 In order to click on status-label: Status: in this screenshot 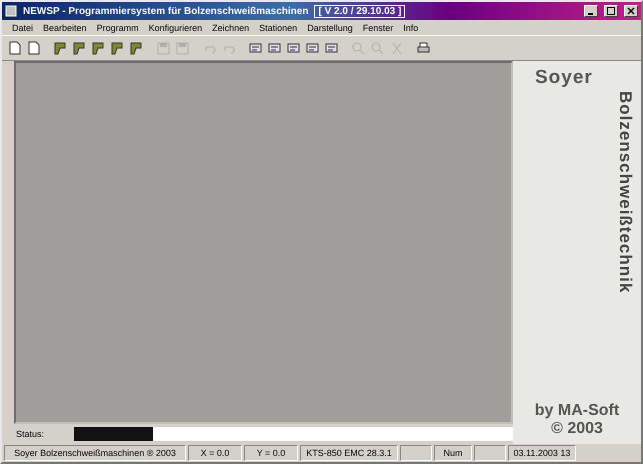, I will do `click(31, 434)`.